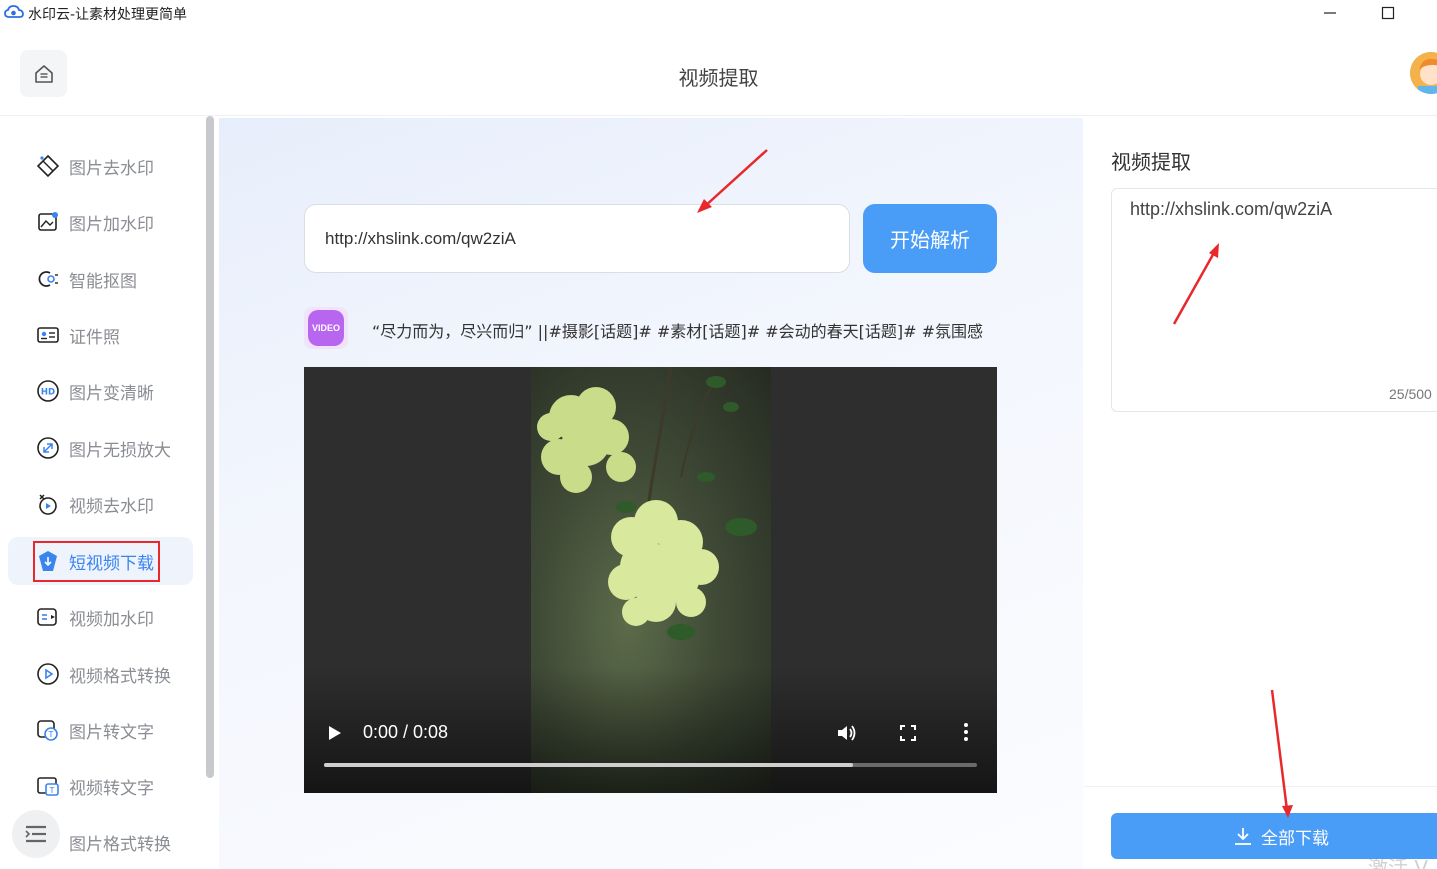 This screenshot has height=869, width=1437. I want to click on right-panel-title: 视频提取, so click(1151, 162).